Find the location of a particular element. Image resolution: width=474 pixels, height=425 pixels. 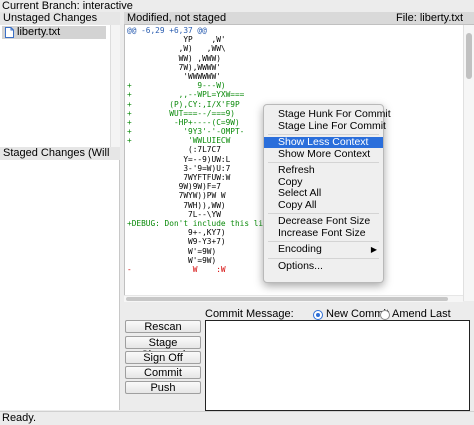

diff-line: + WUT===--/===9) is located at coordinates (181, 113).